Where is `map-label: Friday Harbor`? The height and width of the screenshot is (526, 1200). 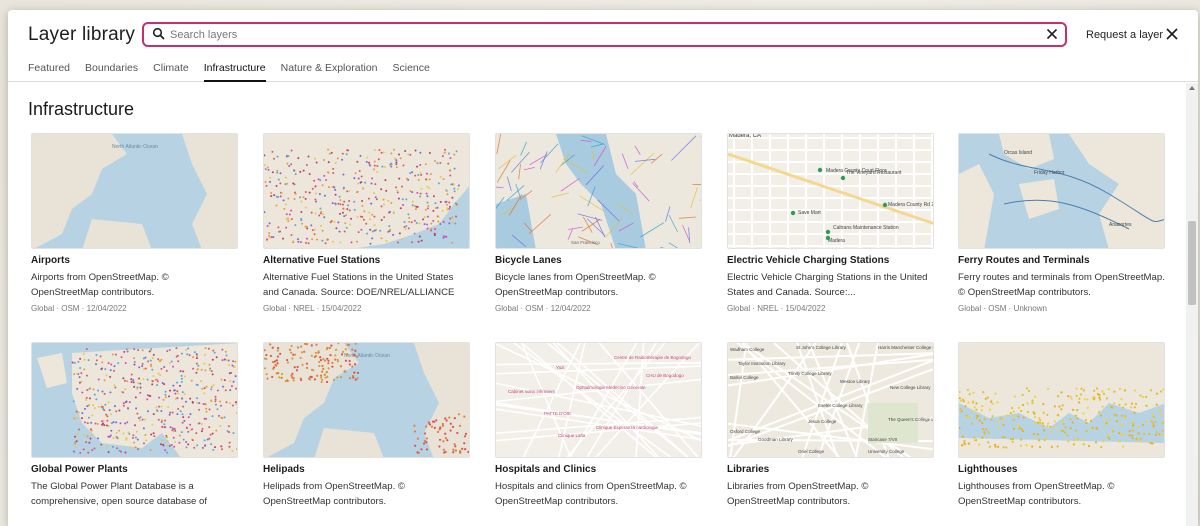 map-label: Friday Harbor is located at coordinates (1049, 173).